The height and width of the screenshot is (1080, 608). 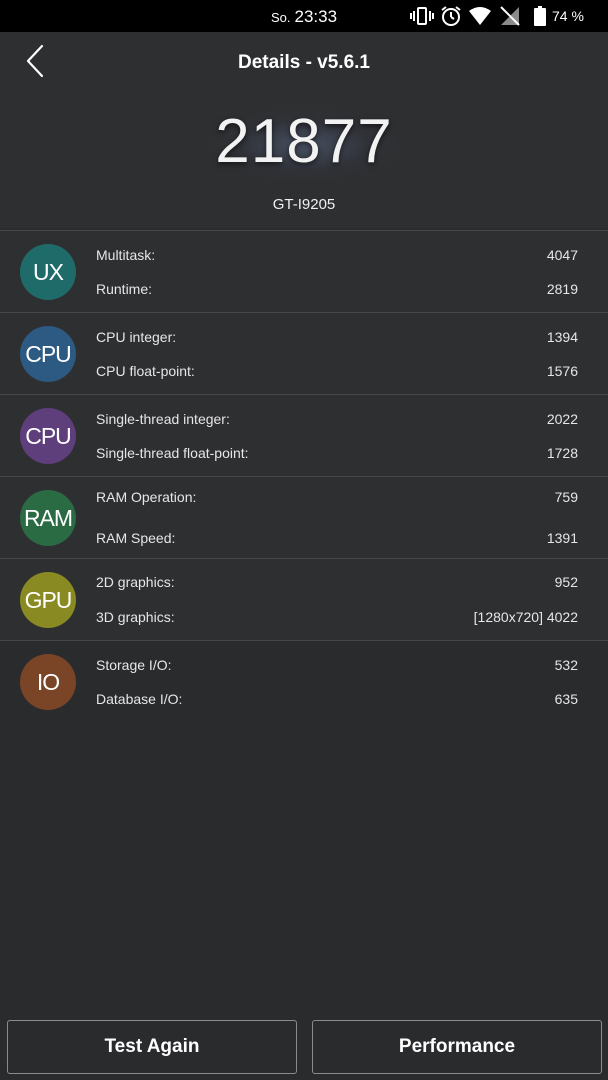 What do you see at coordinates (566, 497) in the screenshot?
I see `metric-value: 759` at bounding box center [566, 497].